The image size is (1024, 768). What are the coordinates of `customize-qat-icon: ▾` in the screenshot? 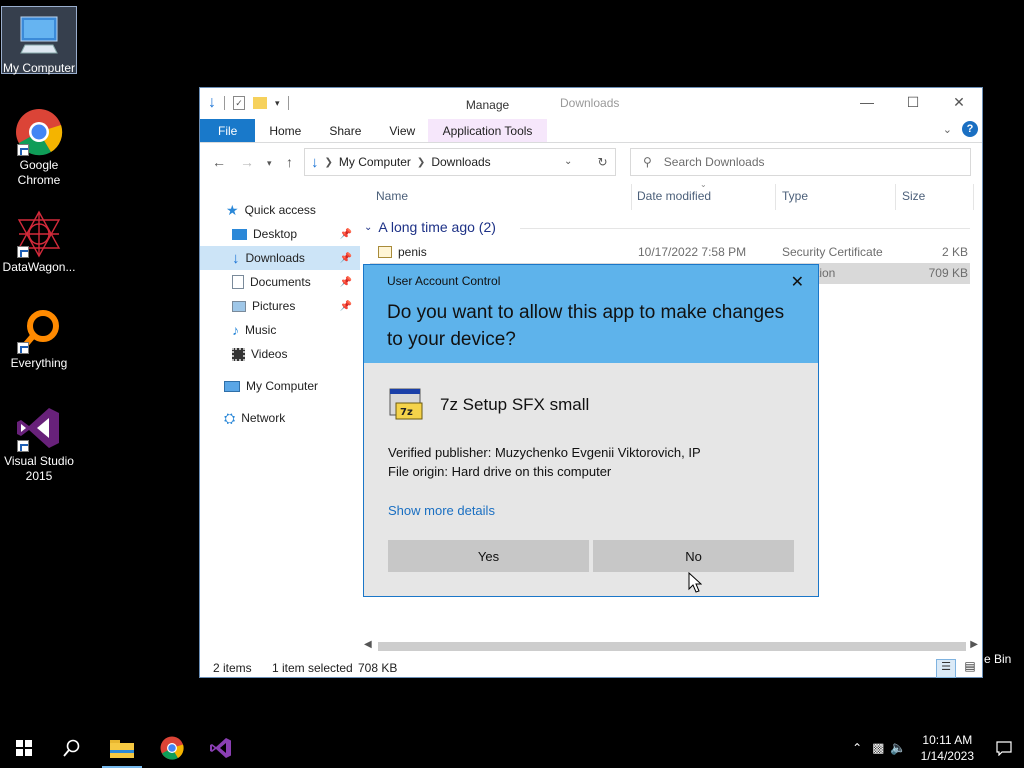 It's located at (277, 103).